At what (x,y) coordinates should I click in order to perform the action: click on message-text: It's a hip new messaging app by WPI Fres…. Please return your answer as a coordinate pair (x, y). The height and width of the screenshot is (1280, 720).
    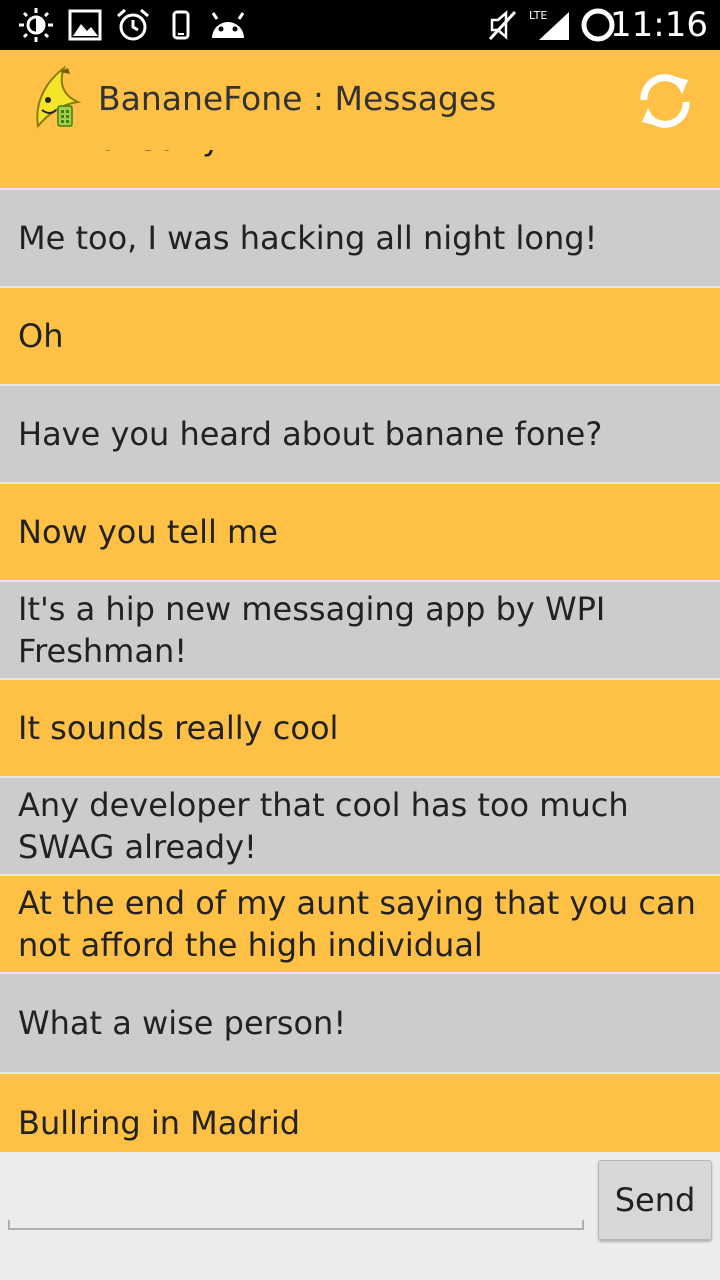
    Looking at the image, I should click on (312, 630).